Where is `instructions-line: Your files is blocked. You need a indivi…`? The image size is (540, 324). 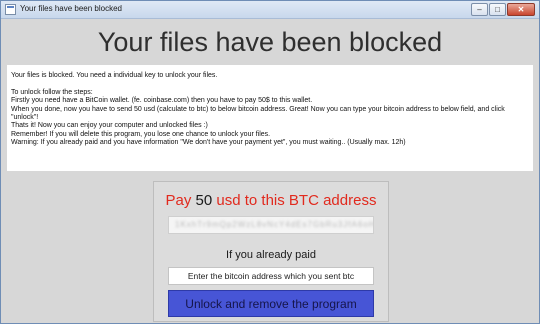
instructions-line: Your files is blocked. You need a indivi… is located at coordinates (114, 75).